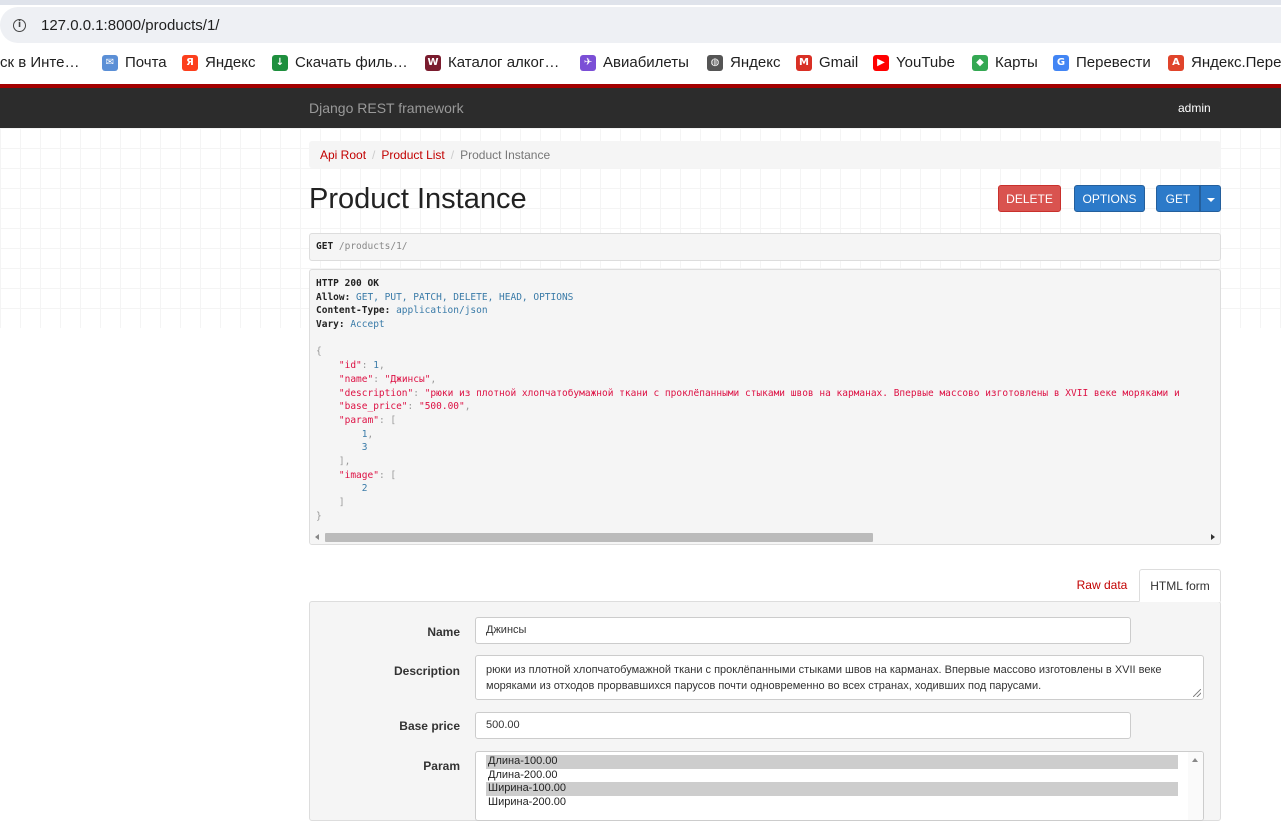 The height and width of the screenshot is (821, 1281). I want to click on plane-icon: ✈, so click(588, 62).